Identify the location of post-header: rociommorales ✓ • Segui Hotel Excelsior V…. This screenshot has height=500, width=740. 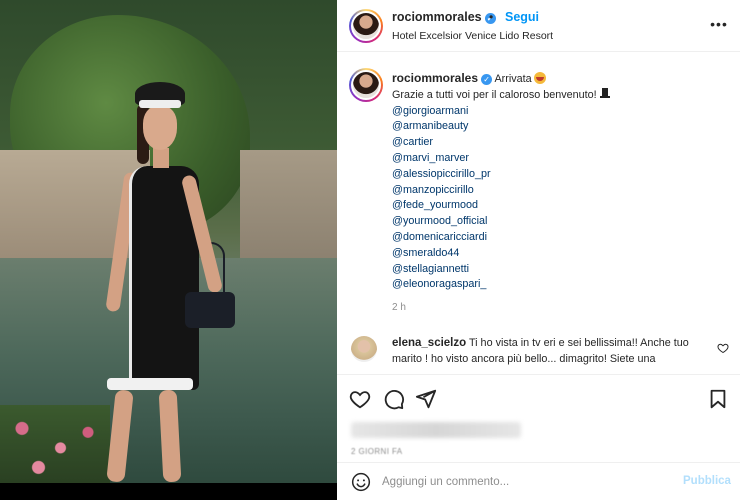
(538, 26).